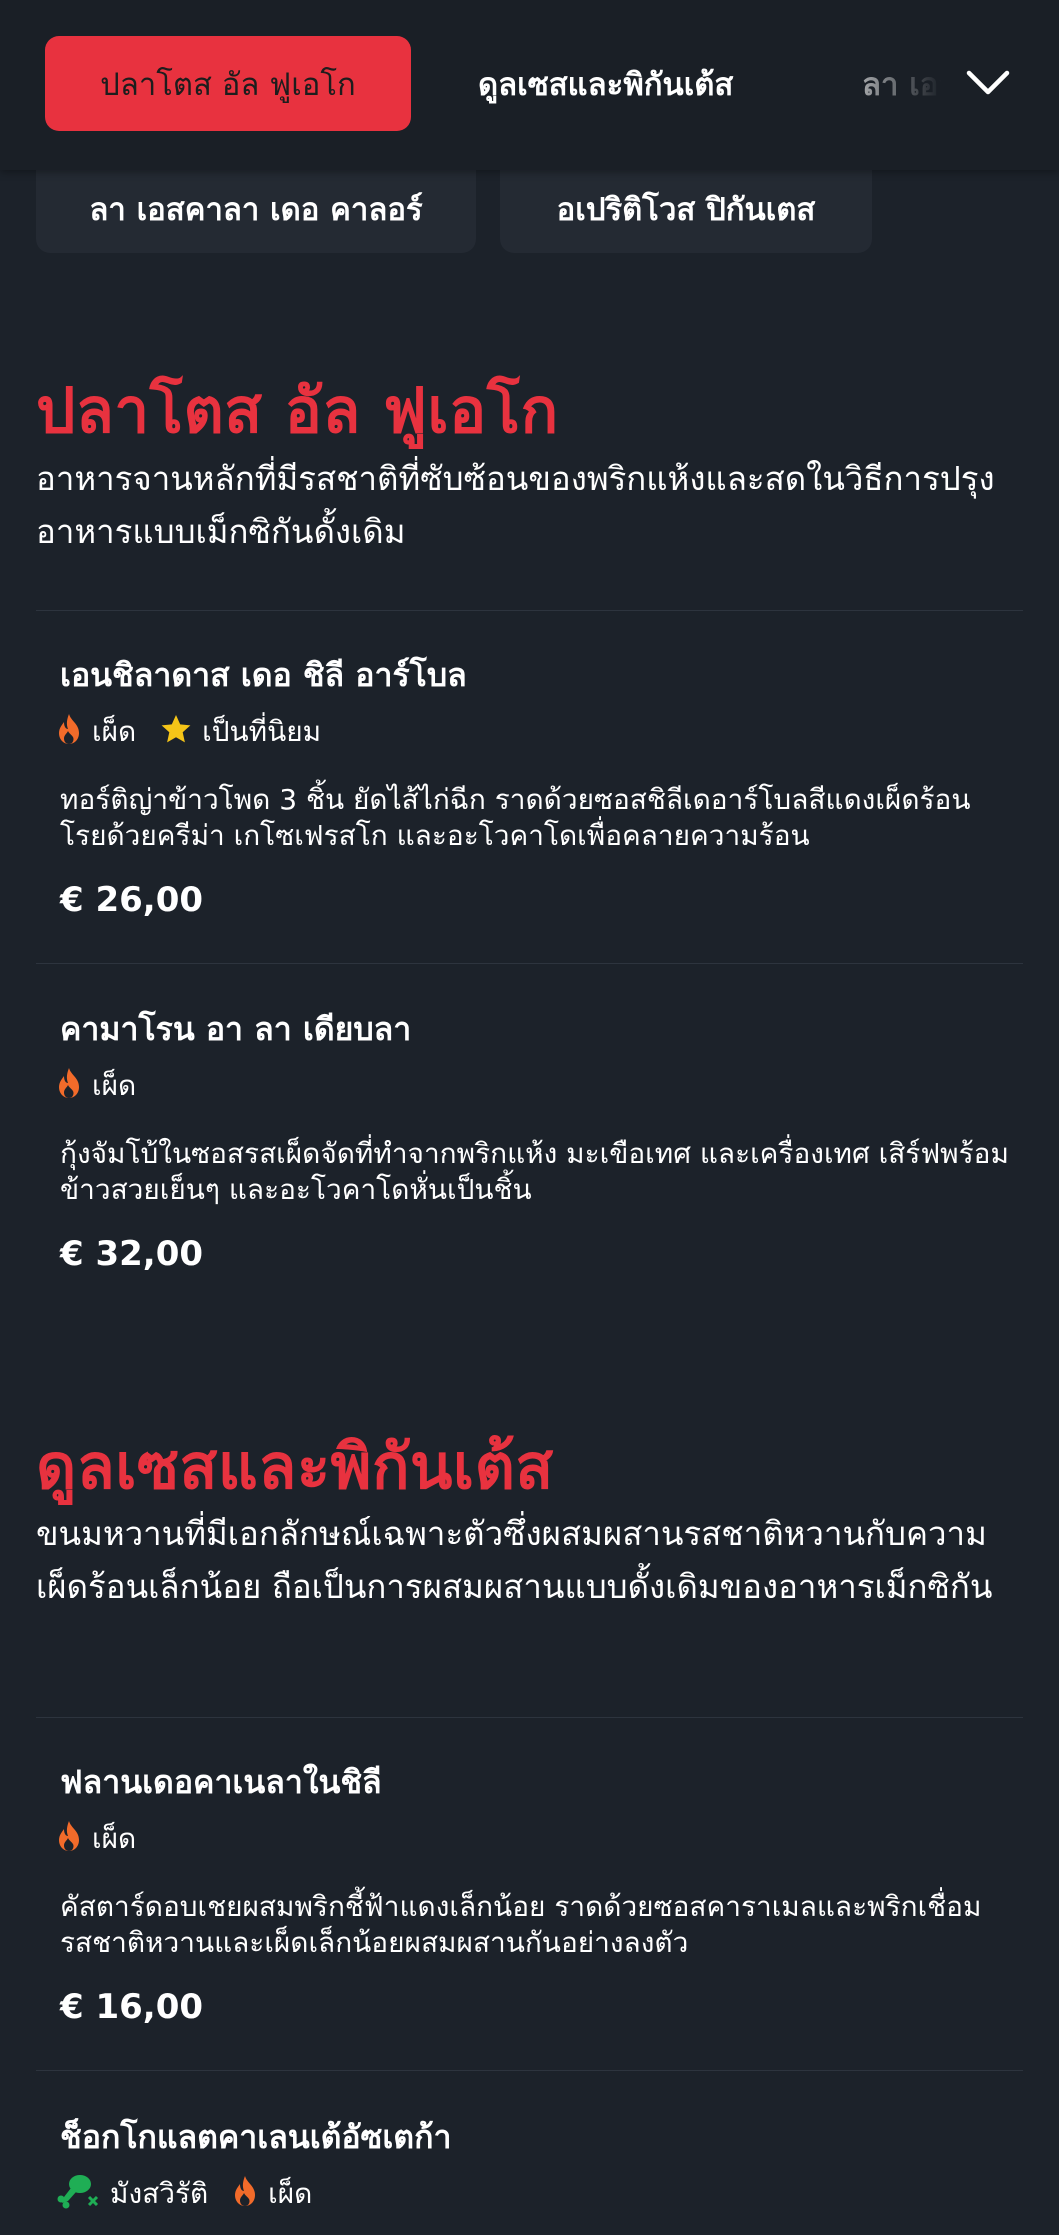 The width and height of the screenshot is (1059, 2235). Describe the element at coordinates (256, 209) in the screenshot. I see `tab-la-escala-de-calor: ลา เอสคาลา เดอ คาลอร์` at that location.